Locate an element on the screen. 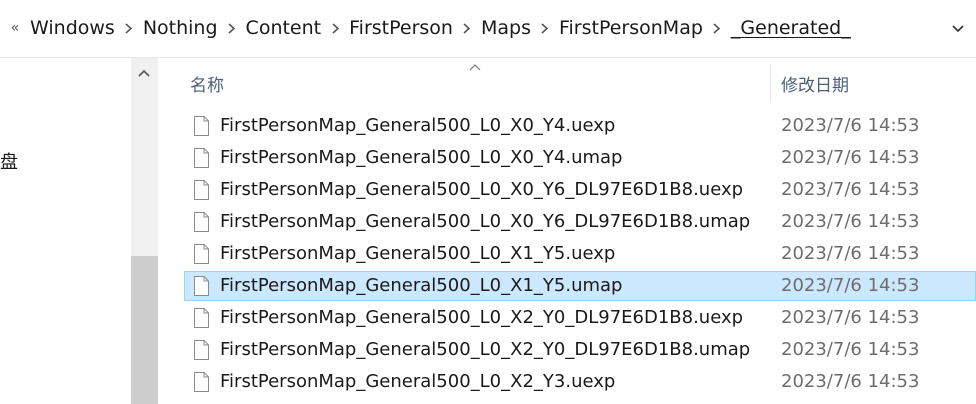  navigation-pane: 盘 is located at coordinates (79, 231).